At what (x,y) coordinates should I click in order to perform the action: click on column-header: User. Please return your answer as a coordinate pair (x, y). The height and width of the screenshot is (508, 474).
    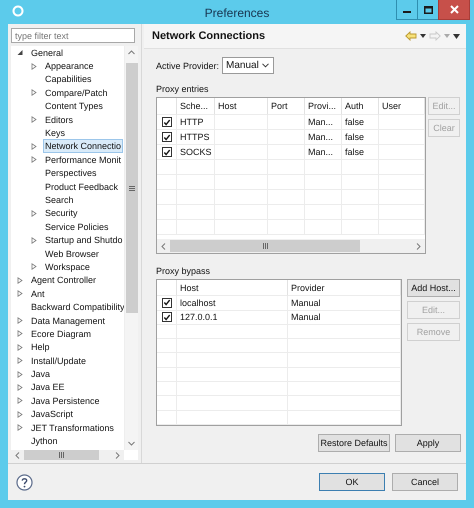
    Looking at the image, I should click on (402, 106).